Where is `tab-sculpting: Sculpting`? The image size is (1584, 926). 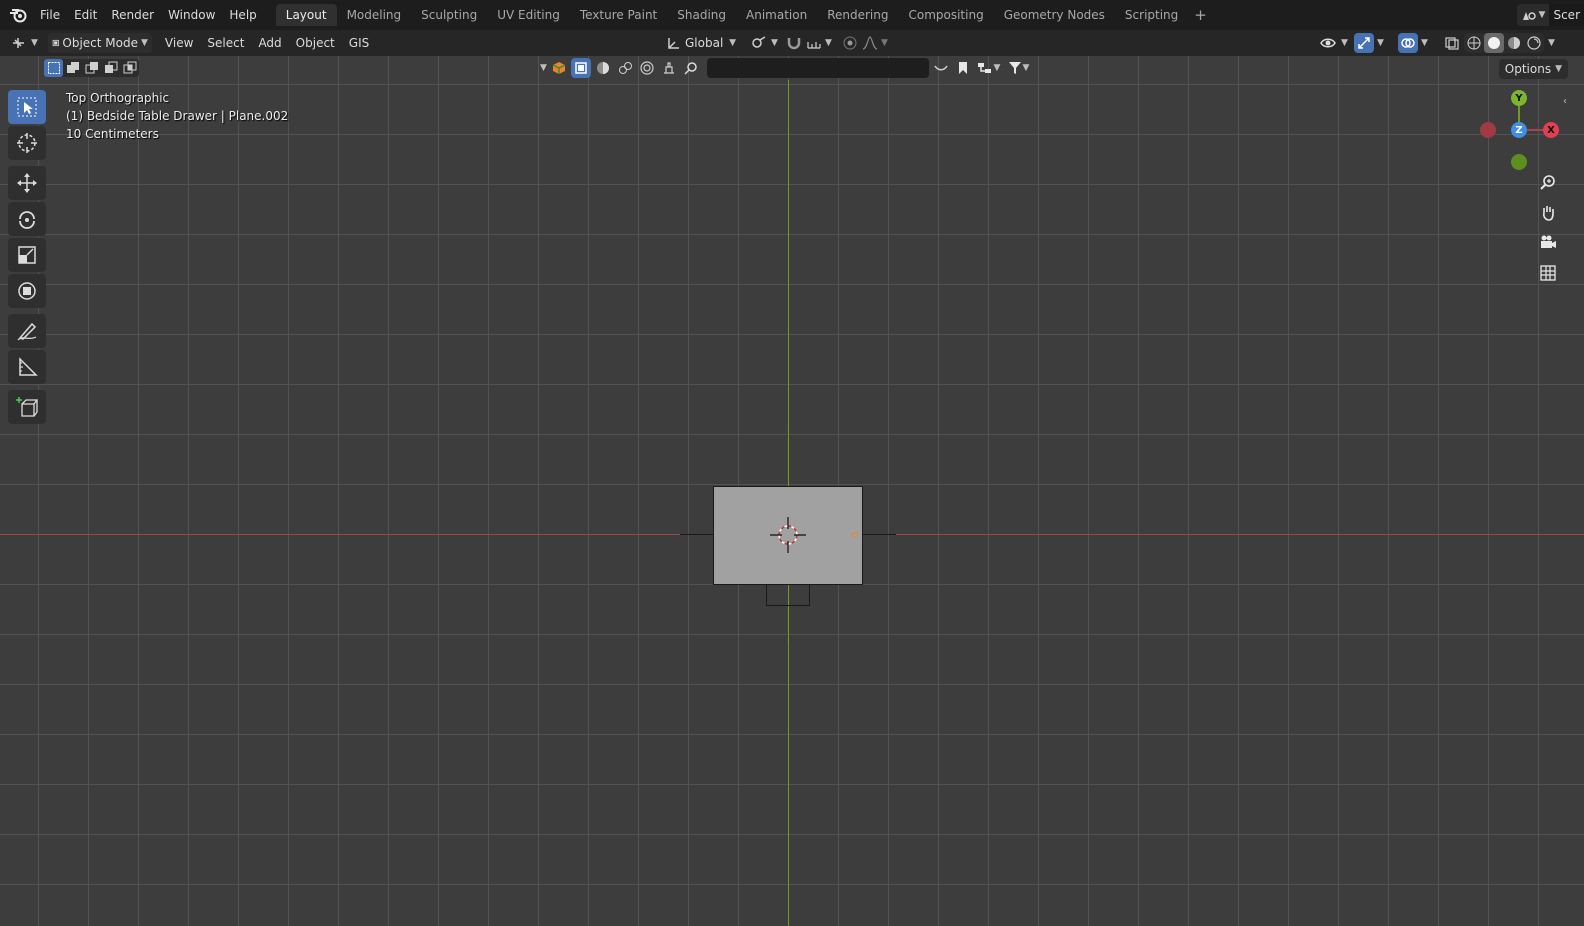
tab-sculpting: Sculpting is located at coordinates (449, 15).